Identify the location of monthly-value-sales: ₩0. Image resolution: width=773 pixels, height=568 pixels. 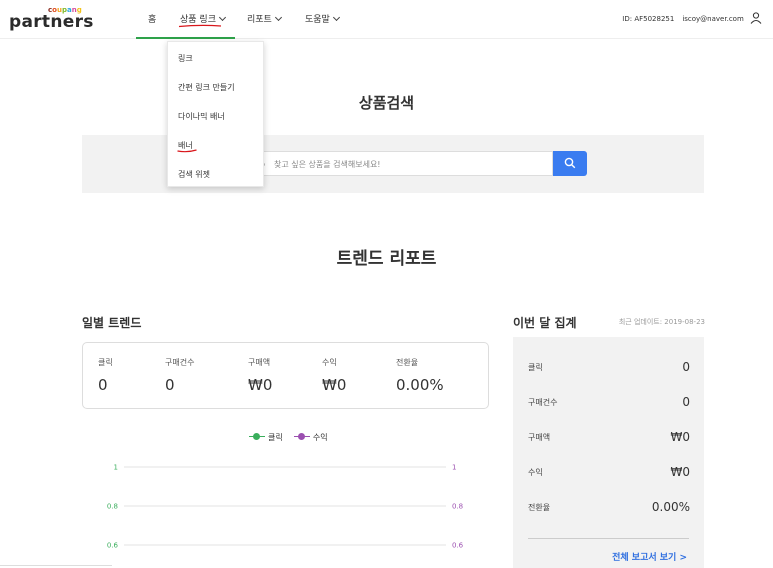
(680, 437).